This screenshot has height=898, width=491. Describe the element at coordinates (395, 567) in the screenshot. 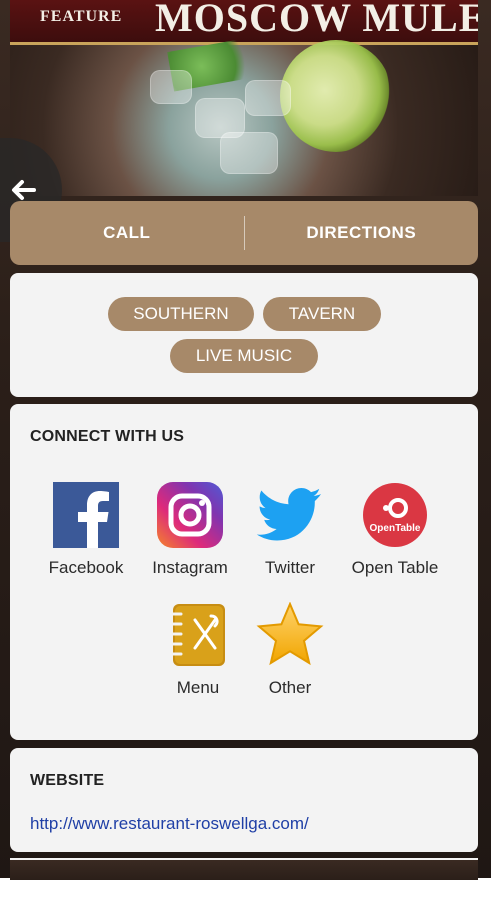

I see `opentable-label: Open Table` at that location.